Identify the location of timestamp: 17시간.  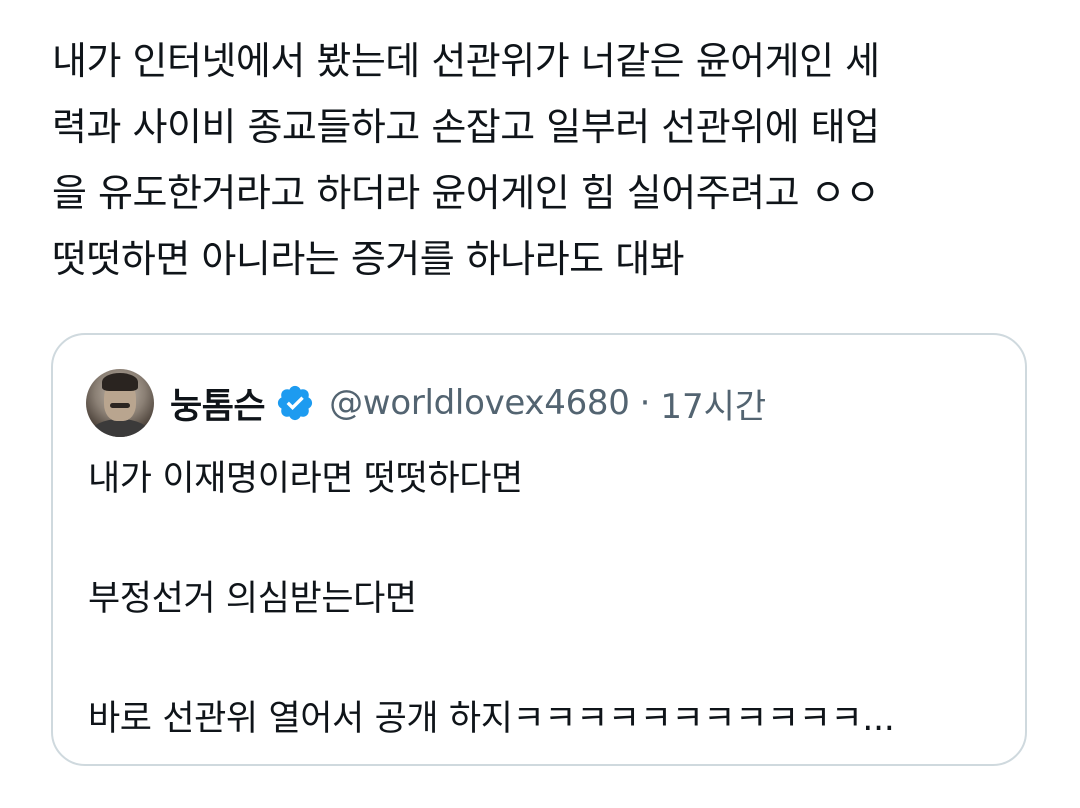
(713, 403).